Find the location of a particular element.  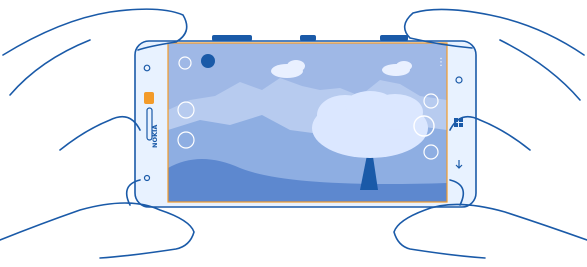

brand-logo: NOKIA is located at coordinates (155, 136).